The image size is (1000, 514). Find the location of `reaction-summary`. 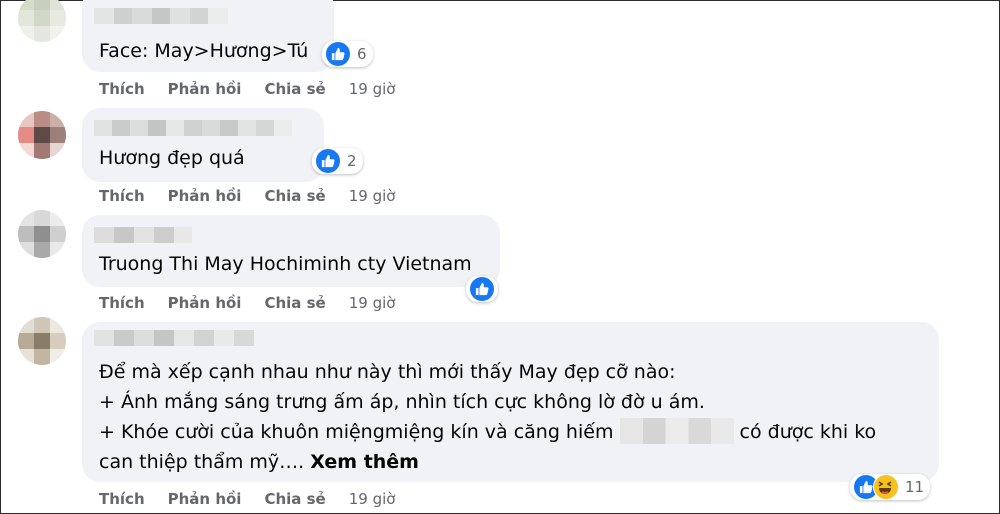

reaction-summary is located at coordinates (482, 289).